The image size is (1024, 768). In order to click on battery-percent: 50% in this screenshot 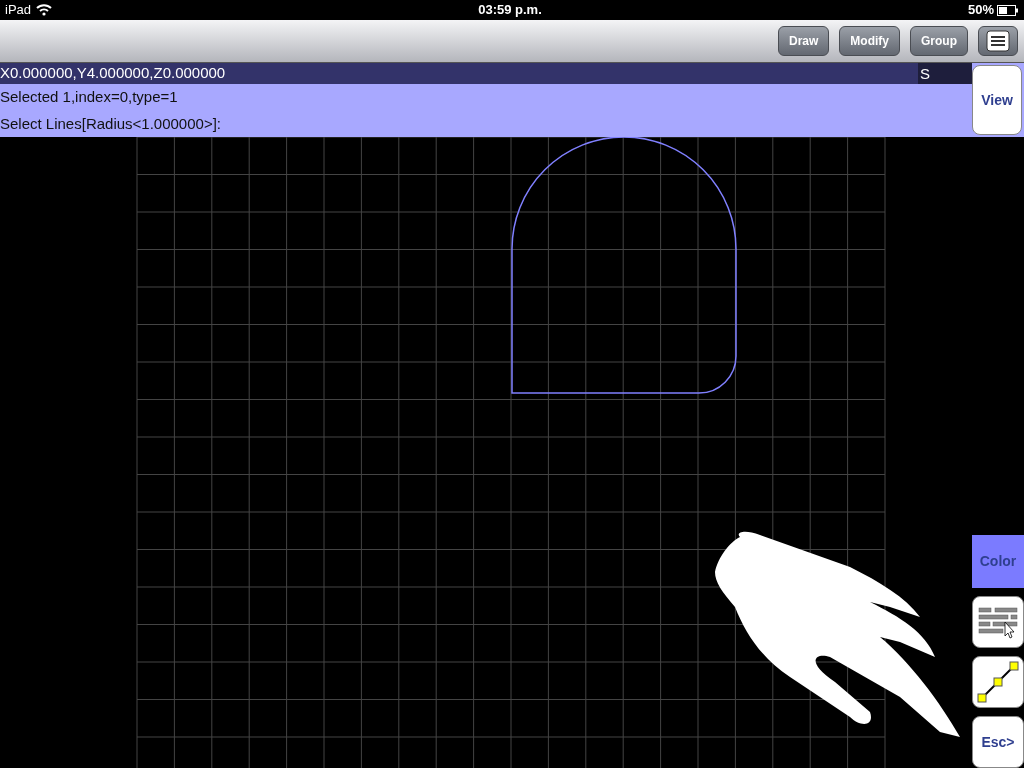, I will do `click(980, 10)`.